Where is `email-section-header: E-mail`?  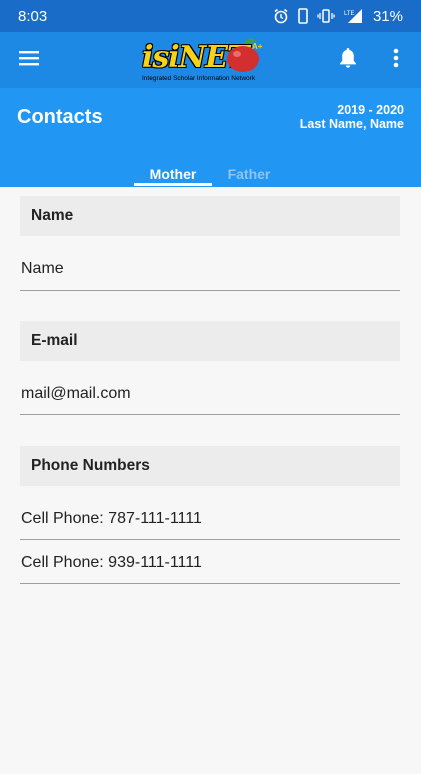
email-section-header: E-mail is located at coordinates (210, 341).